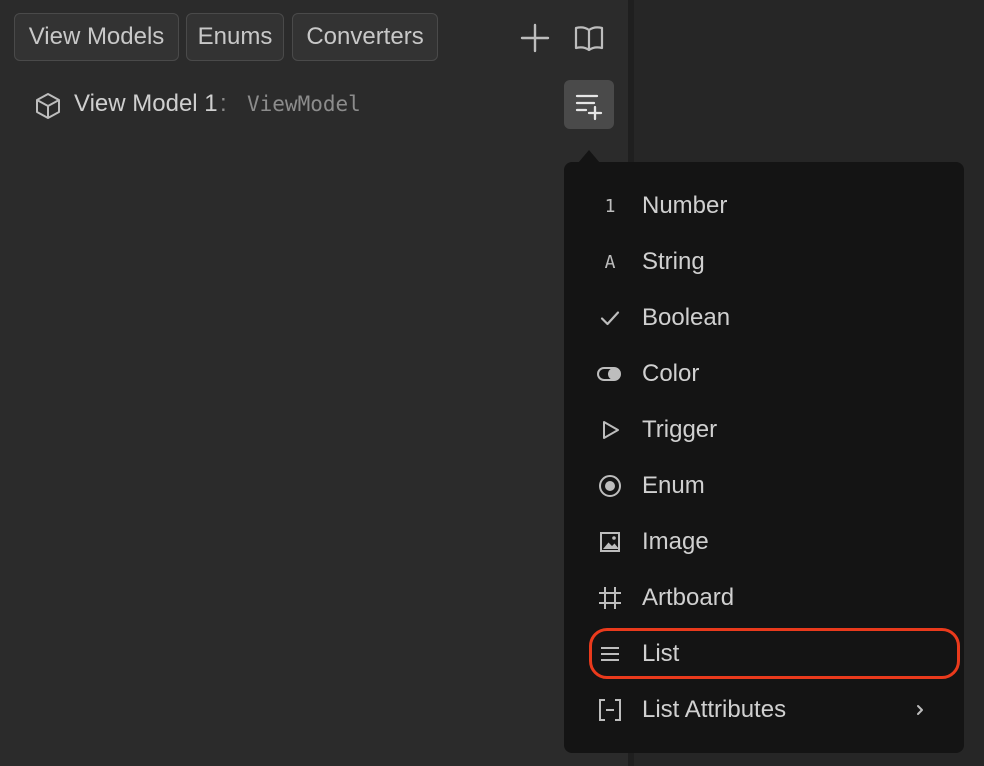 The height and width of the screenshot is (766, 984). Describe the element at coordinates (589, 107) in the screenshot. I see `list-add-icon` at that location.